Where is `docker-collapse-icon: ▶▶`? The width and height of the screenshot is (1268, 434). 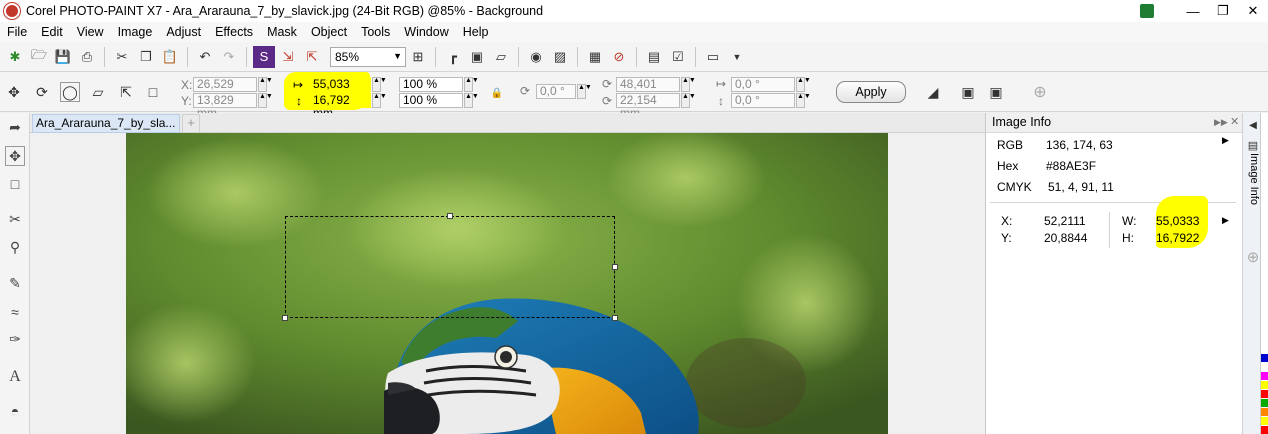
docker-collapse-icon: ▶▶ is located at coordinates (1221, 122).